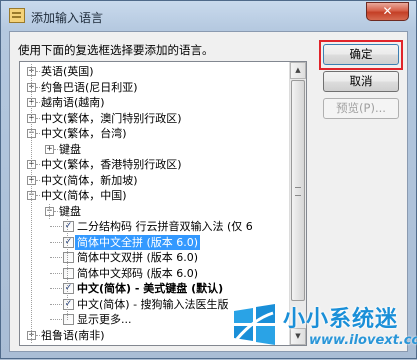 The image size is (417, 360). Describe the element at coordinates (155, 181) in the screenshot. I see `tree-item-zh-sg: + 中文(简体，新加坡)` at that location.